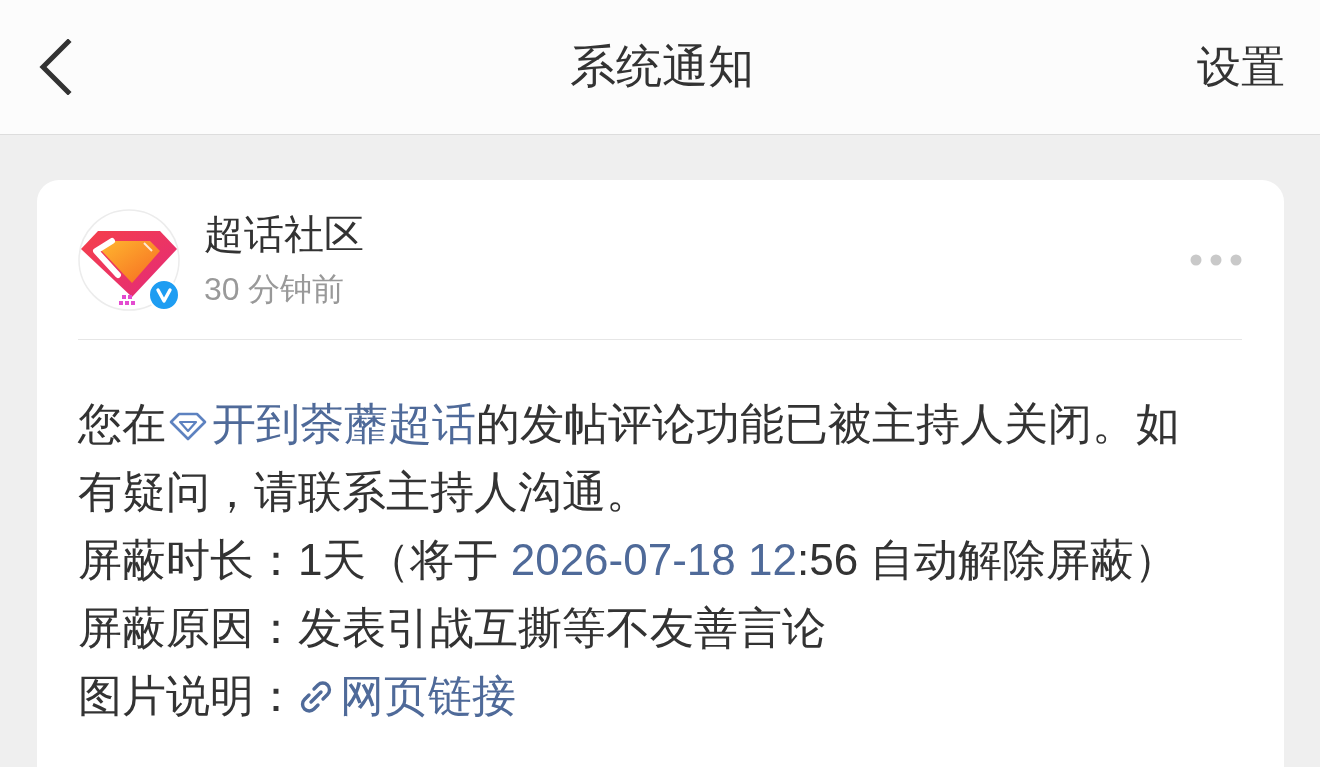 The image size is (1320, 767). What do you see at coordinates (407, 695) in the screenshot?
I see `web-link: 网页链接` at bounding box center [407, 695].